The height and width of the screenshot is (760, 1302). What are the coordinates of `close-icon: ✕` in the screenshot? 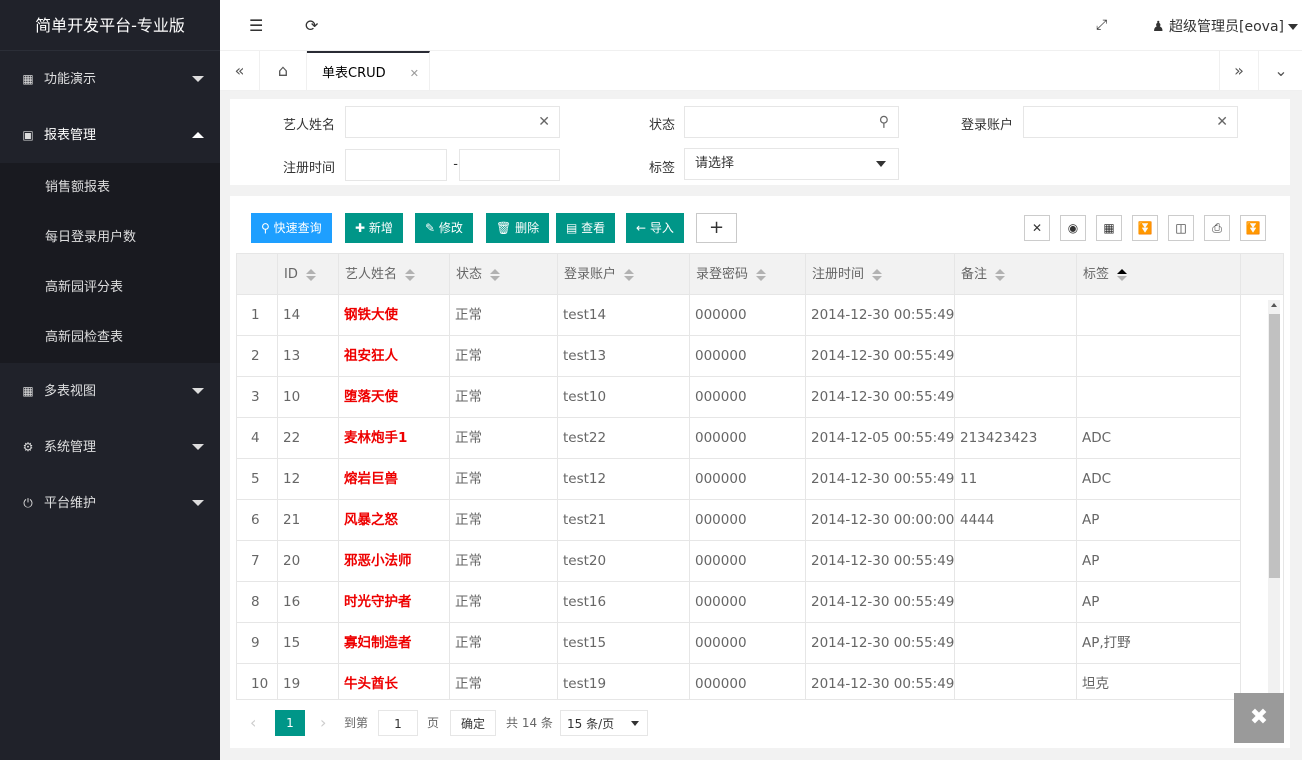 It's located at (414, 74).